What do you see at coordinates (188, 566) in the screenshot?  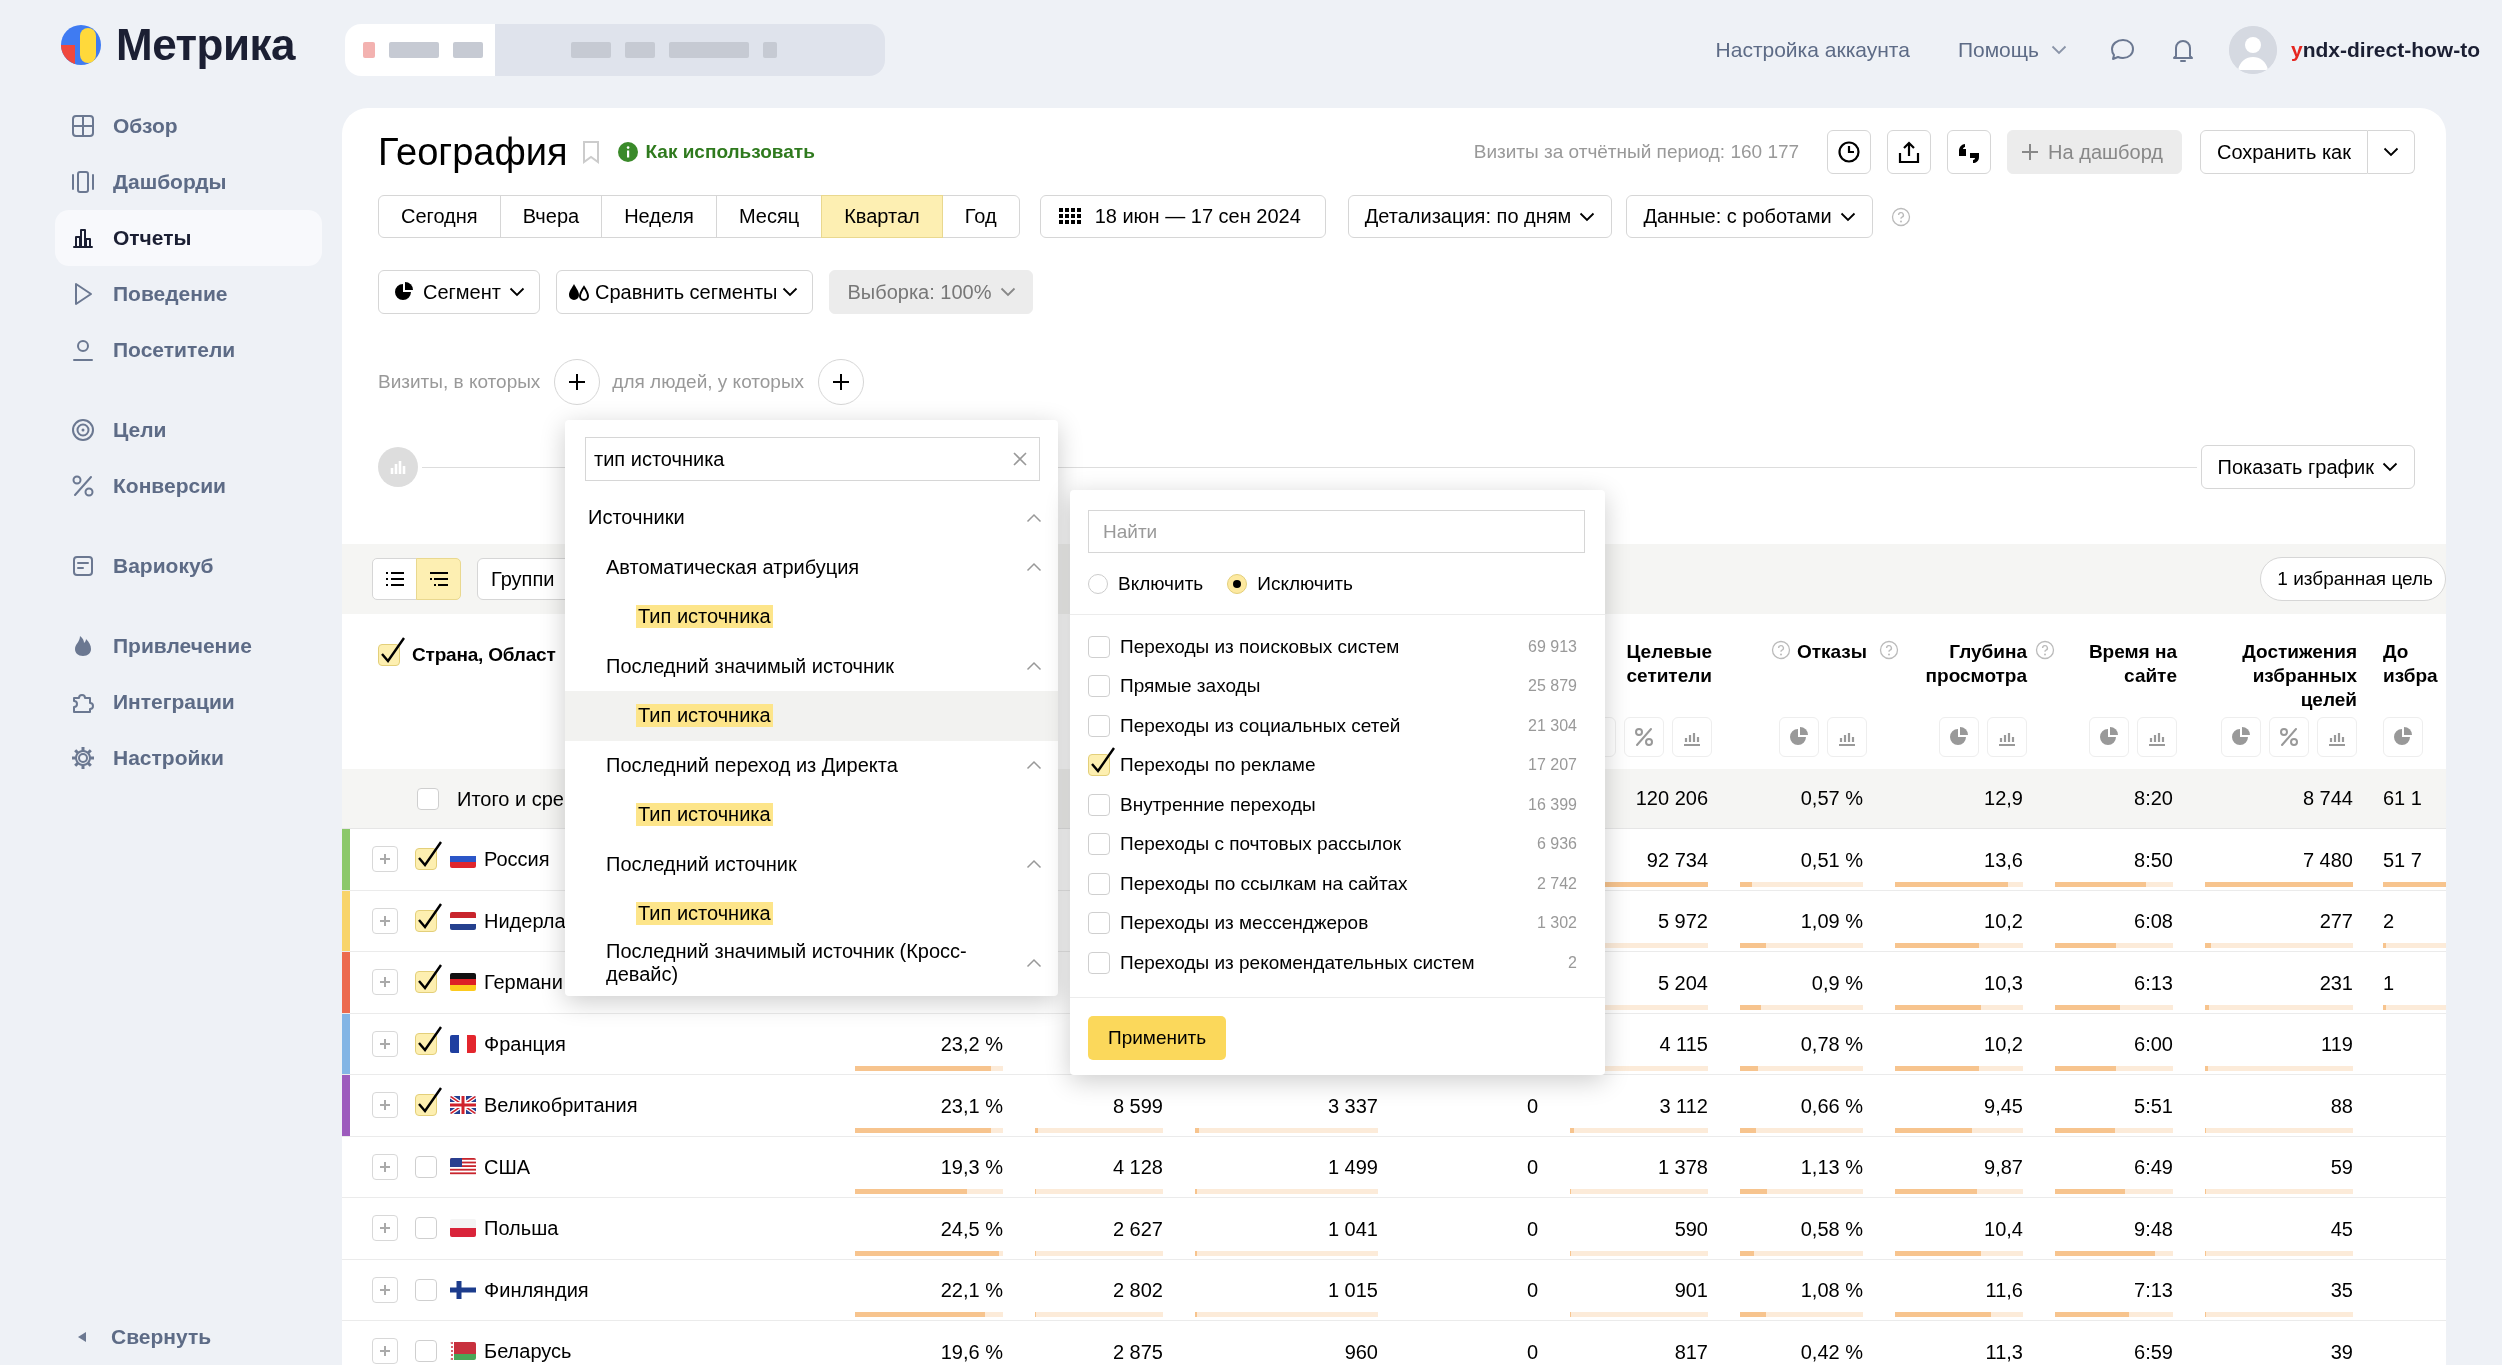 I see `sidebar-item: Вариокуб` at bounding box center [188, 566].